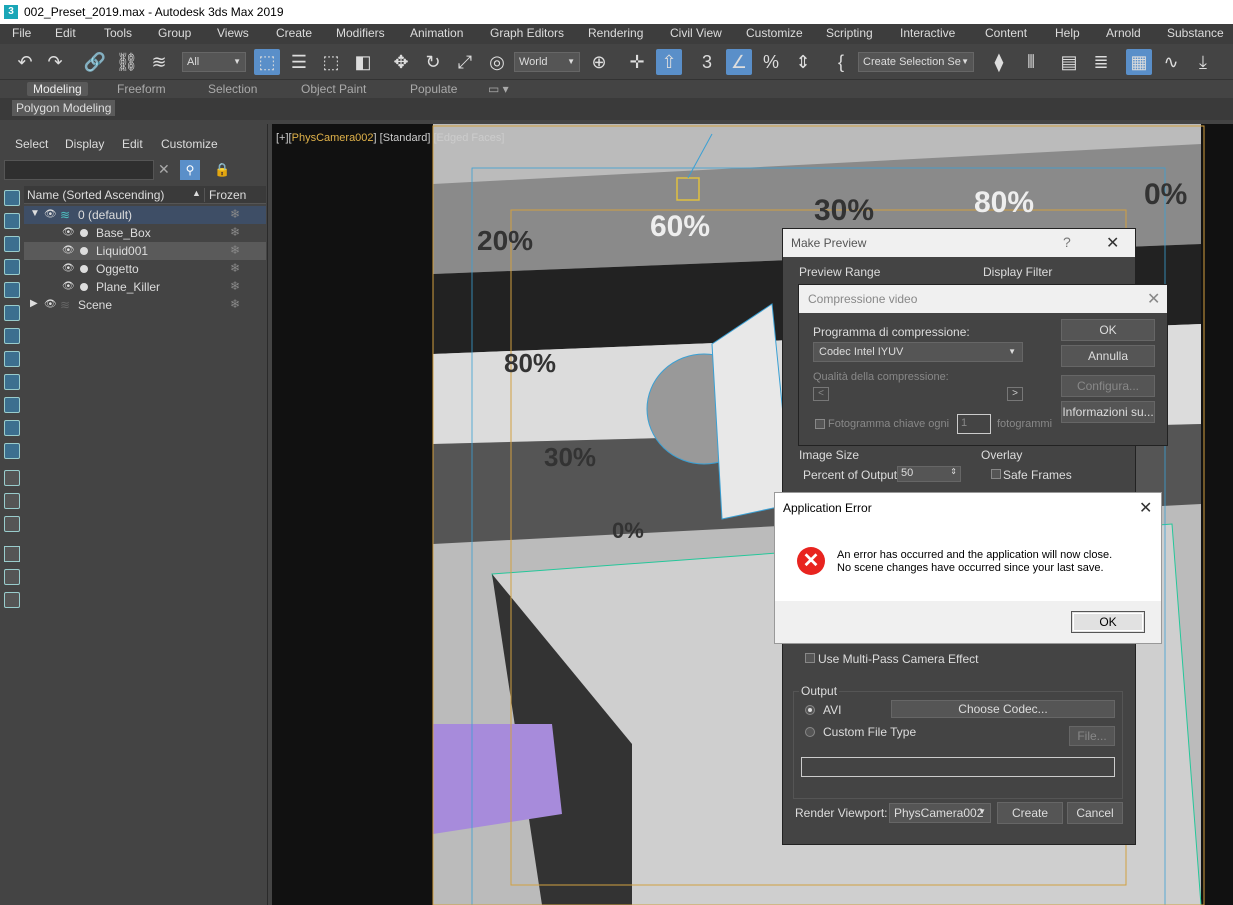 The height and width of the screenshot is (905, 1233). What do you see at coordinates (333, 89) in the screenshot?
I see `tab-object-paint: Object Paint` at bounding box center [333, 89].